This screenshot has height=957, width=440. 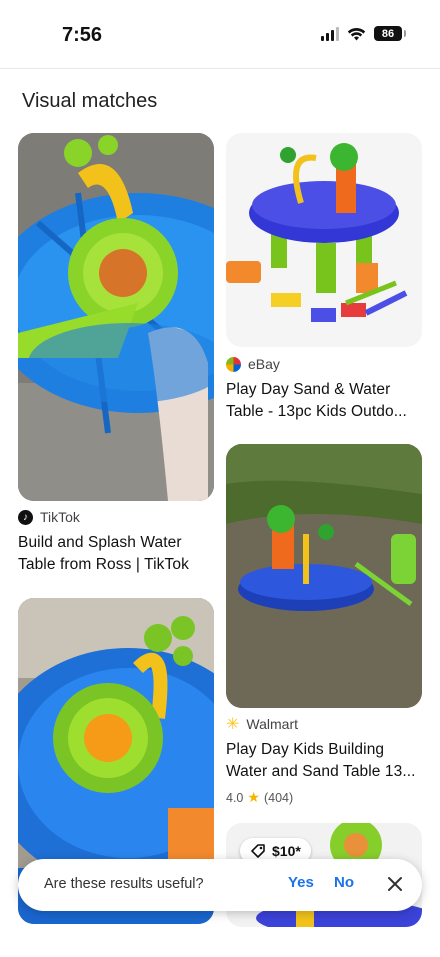 What do you see at coordinates (324, 240) in the screenshot?
I see `result-image-ebay` at bounding box center [324, 240].